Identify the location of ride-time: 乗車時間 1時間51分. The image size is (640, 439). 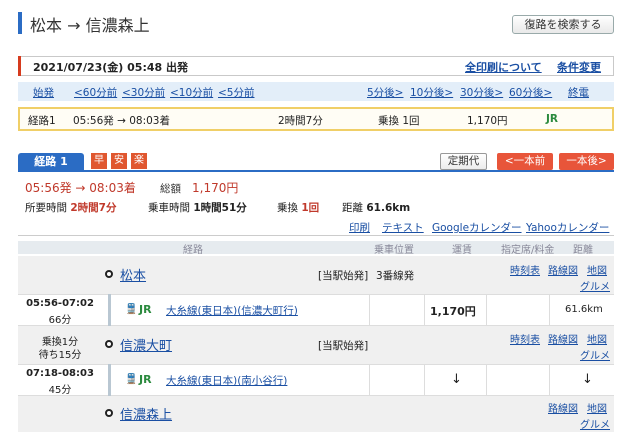
(197, 208).